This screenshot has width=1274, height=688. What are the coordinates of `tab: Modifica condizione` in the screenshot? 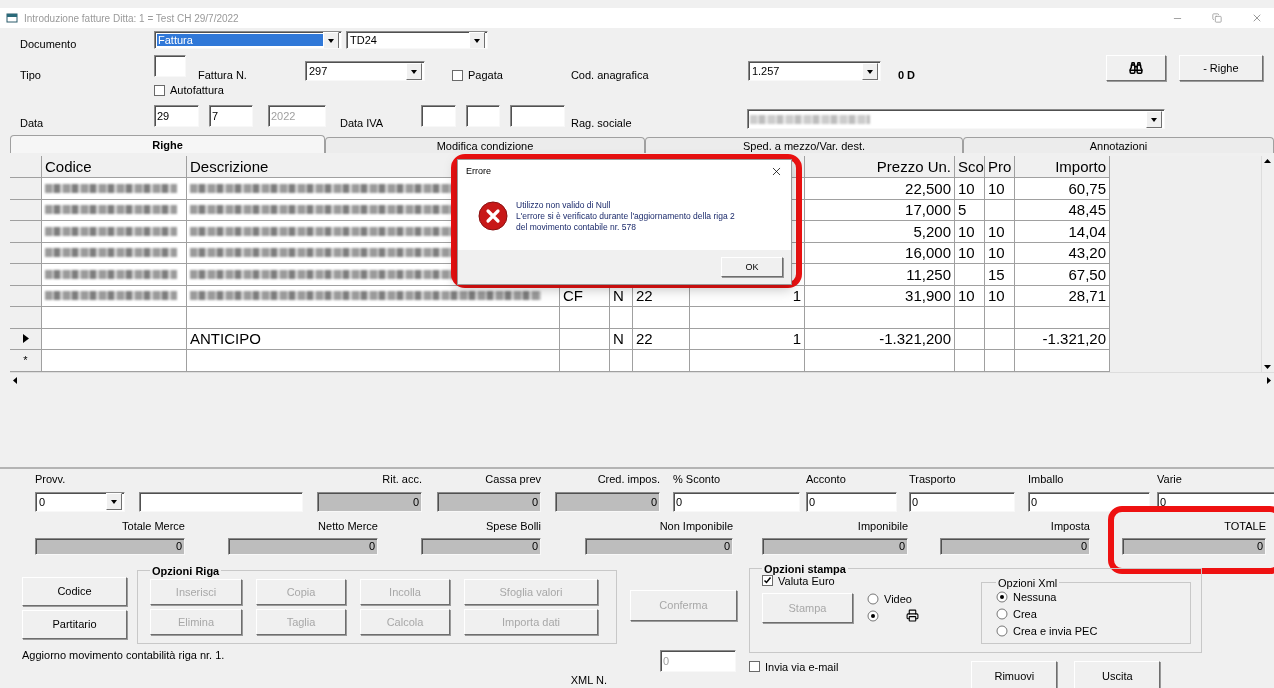 It's located at (485, 145).